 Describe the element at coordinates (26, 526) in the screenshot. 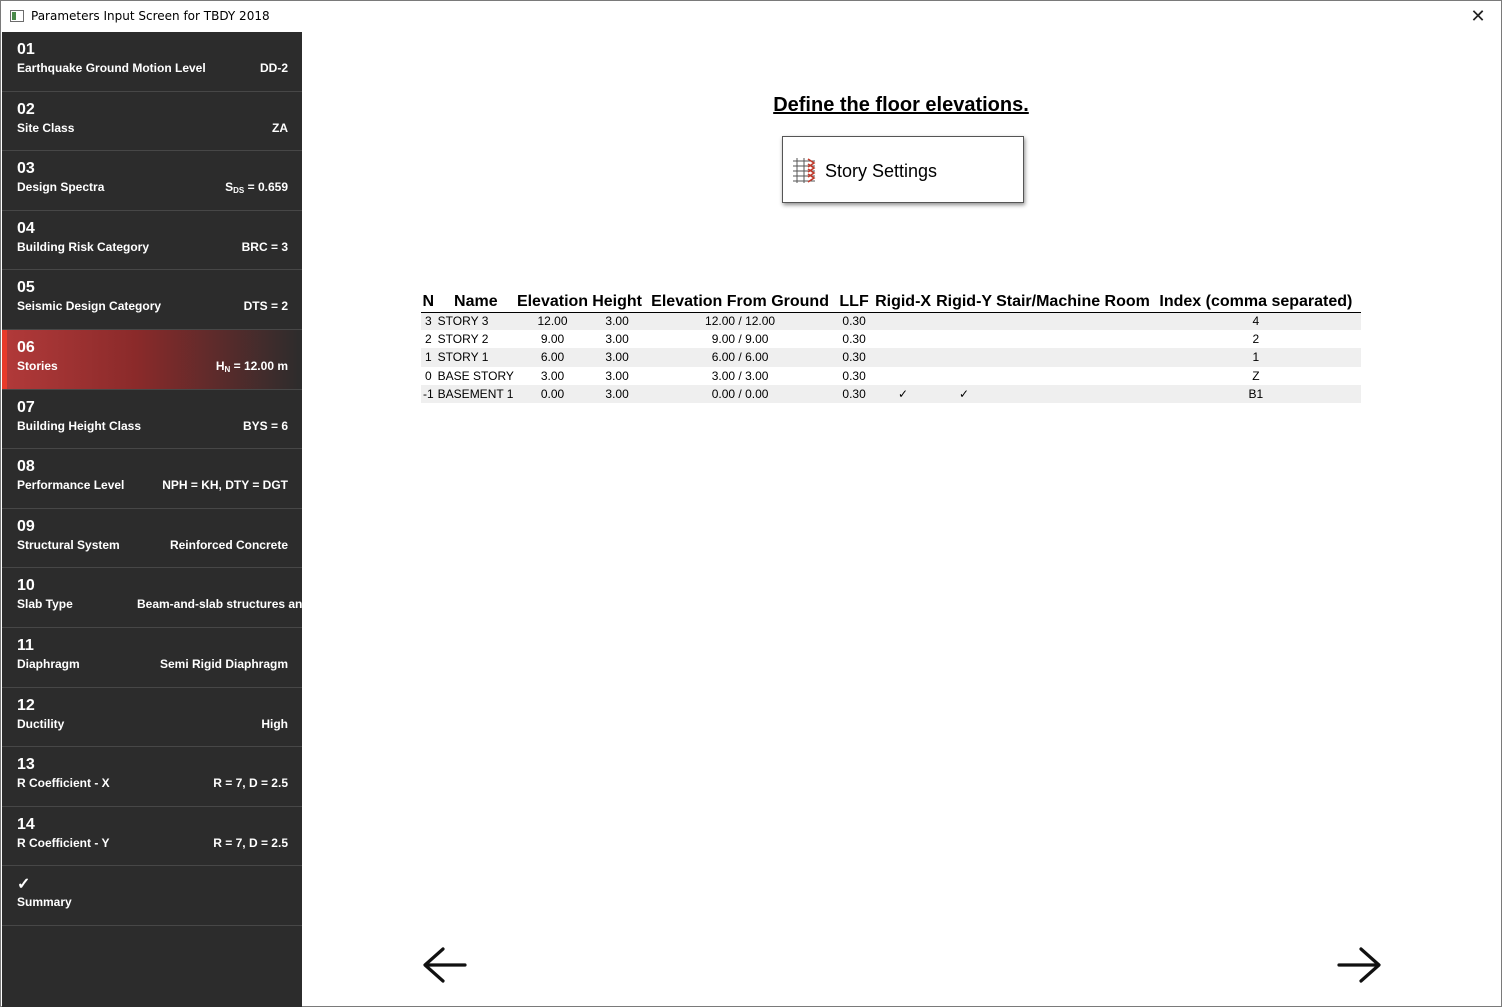

I see `sidebar-item-number: 09` at that location.